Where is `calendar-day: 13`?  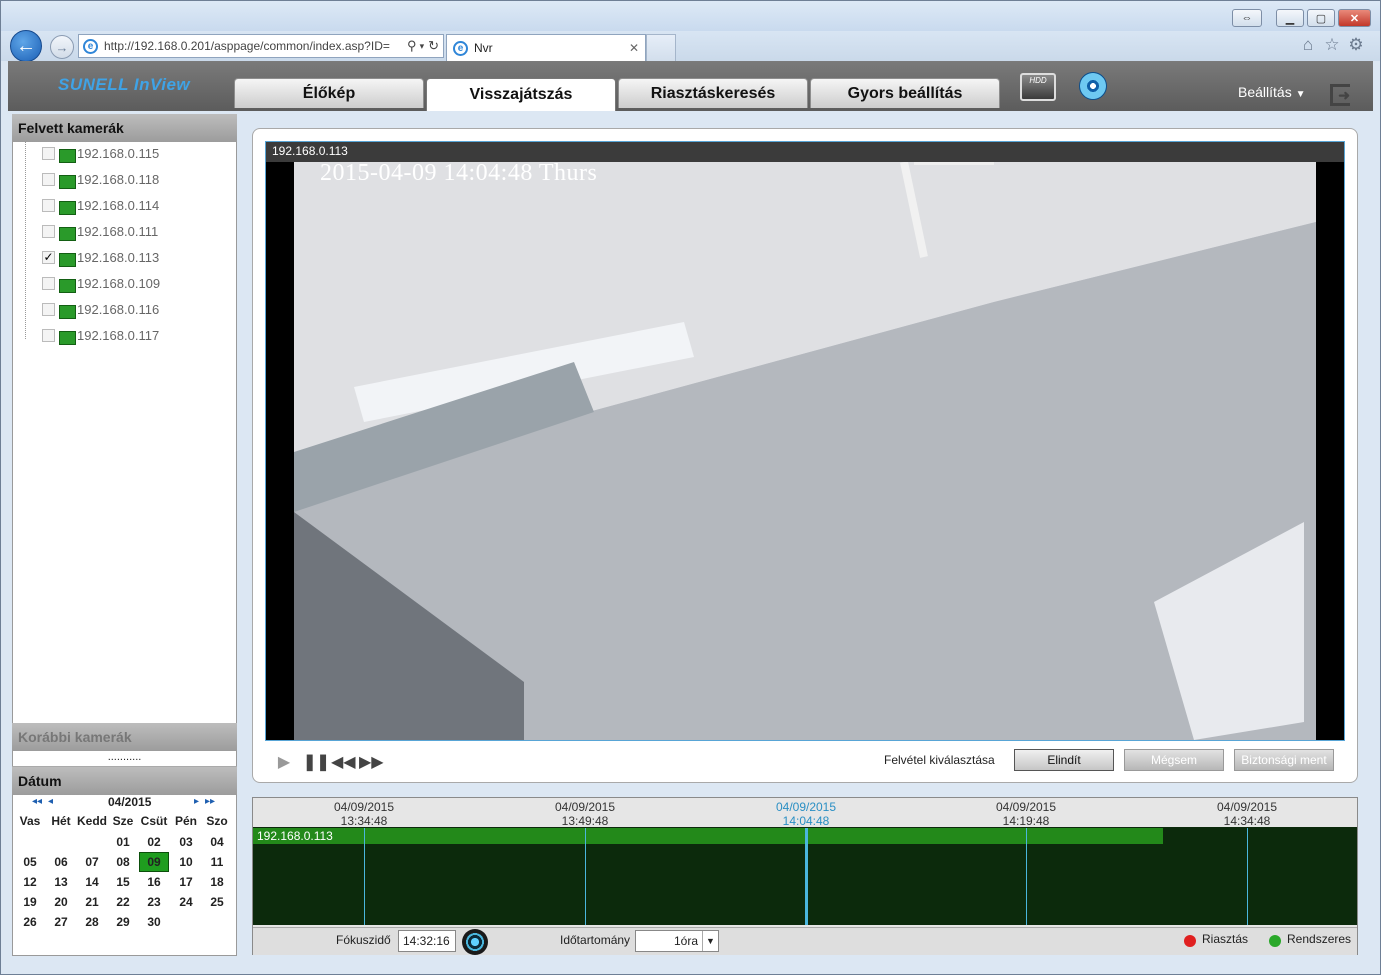 calendar-day: 13 is located at coordinates (61, 882).